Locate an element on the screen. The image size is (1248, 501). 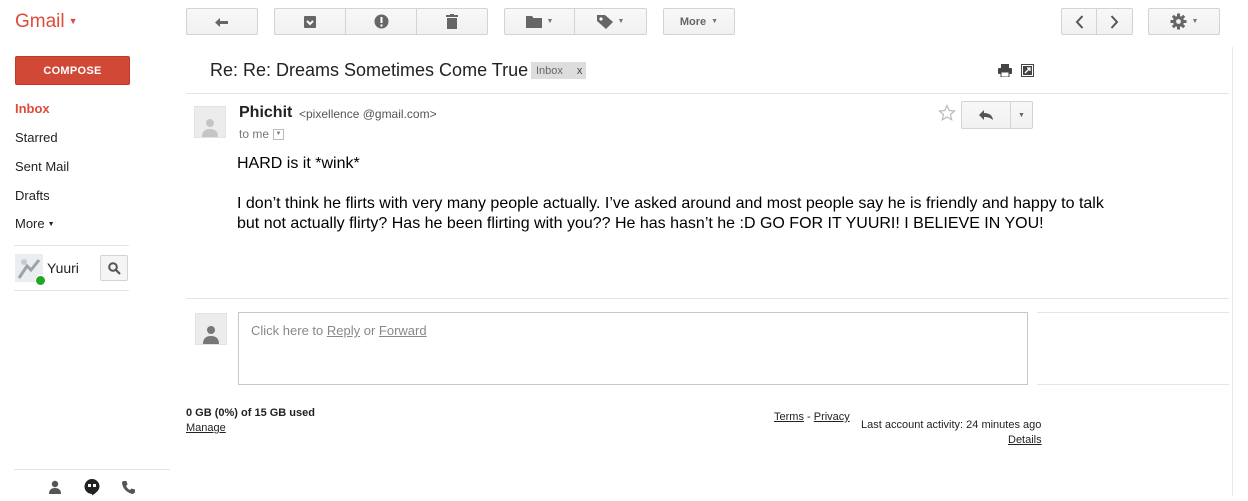
sender-avatar is located at coordinates (210, 122).